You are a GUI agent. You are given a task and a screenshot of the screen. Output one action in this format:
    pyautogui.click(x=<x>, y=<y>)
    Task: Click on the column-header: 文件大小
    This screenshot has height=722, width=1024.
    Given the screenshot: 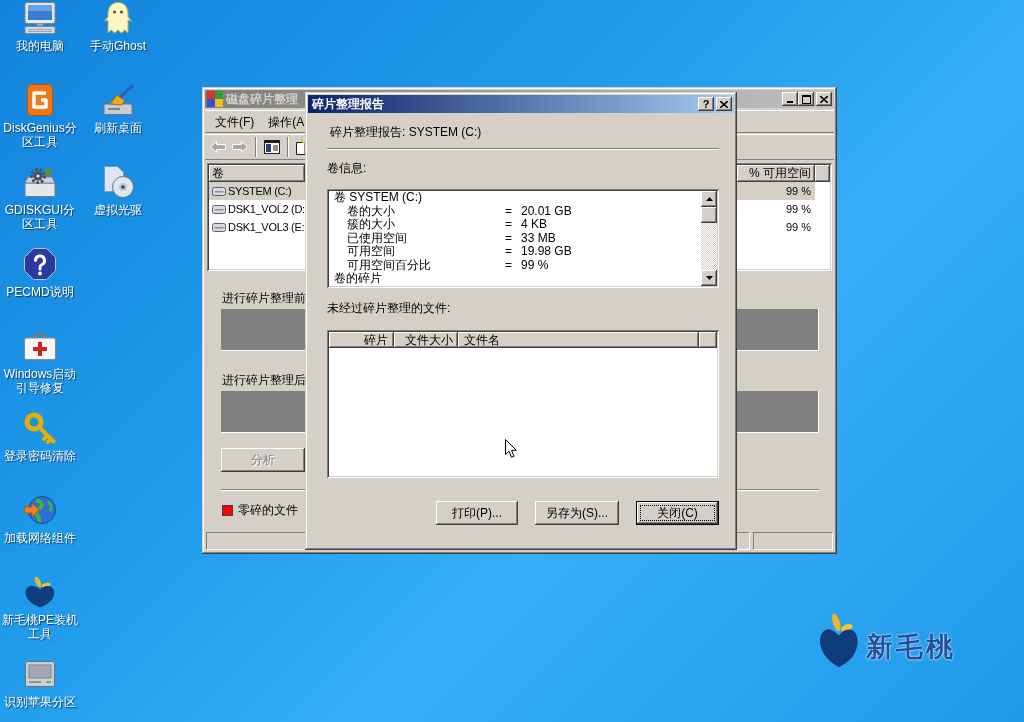 What is the action you would take?
    pyautogui.click(x=426, y=340)
    